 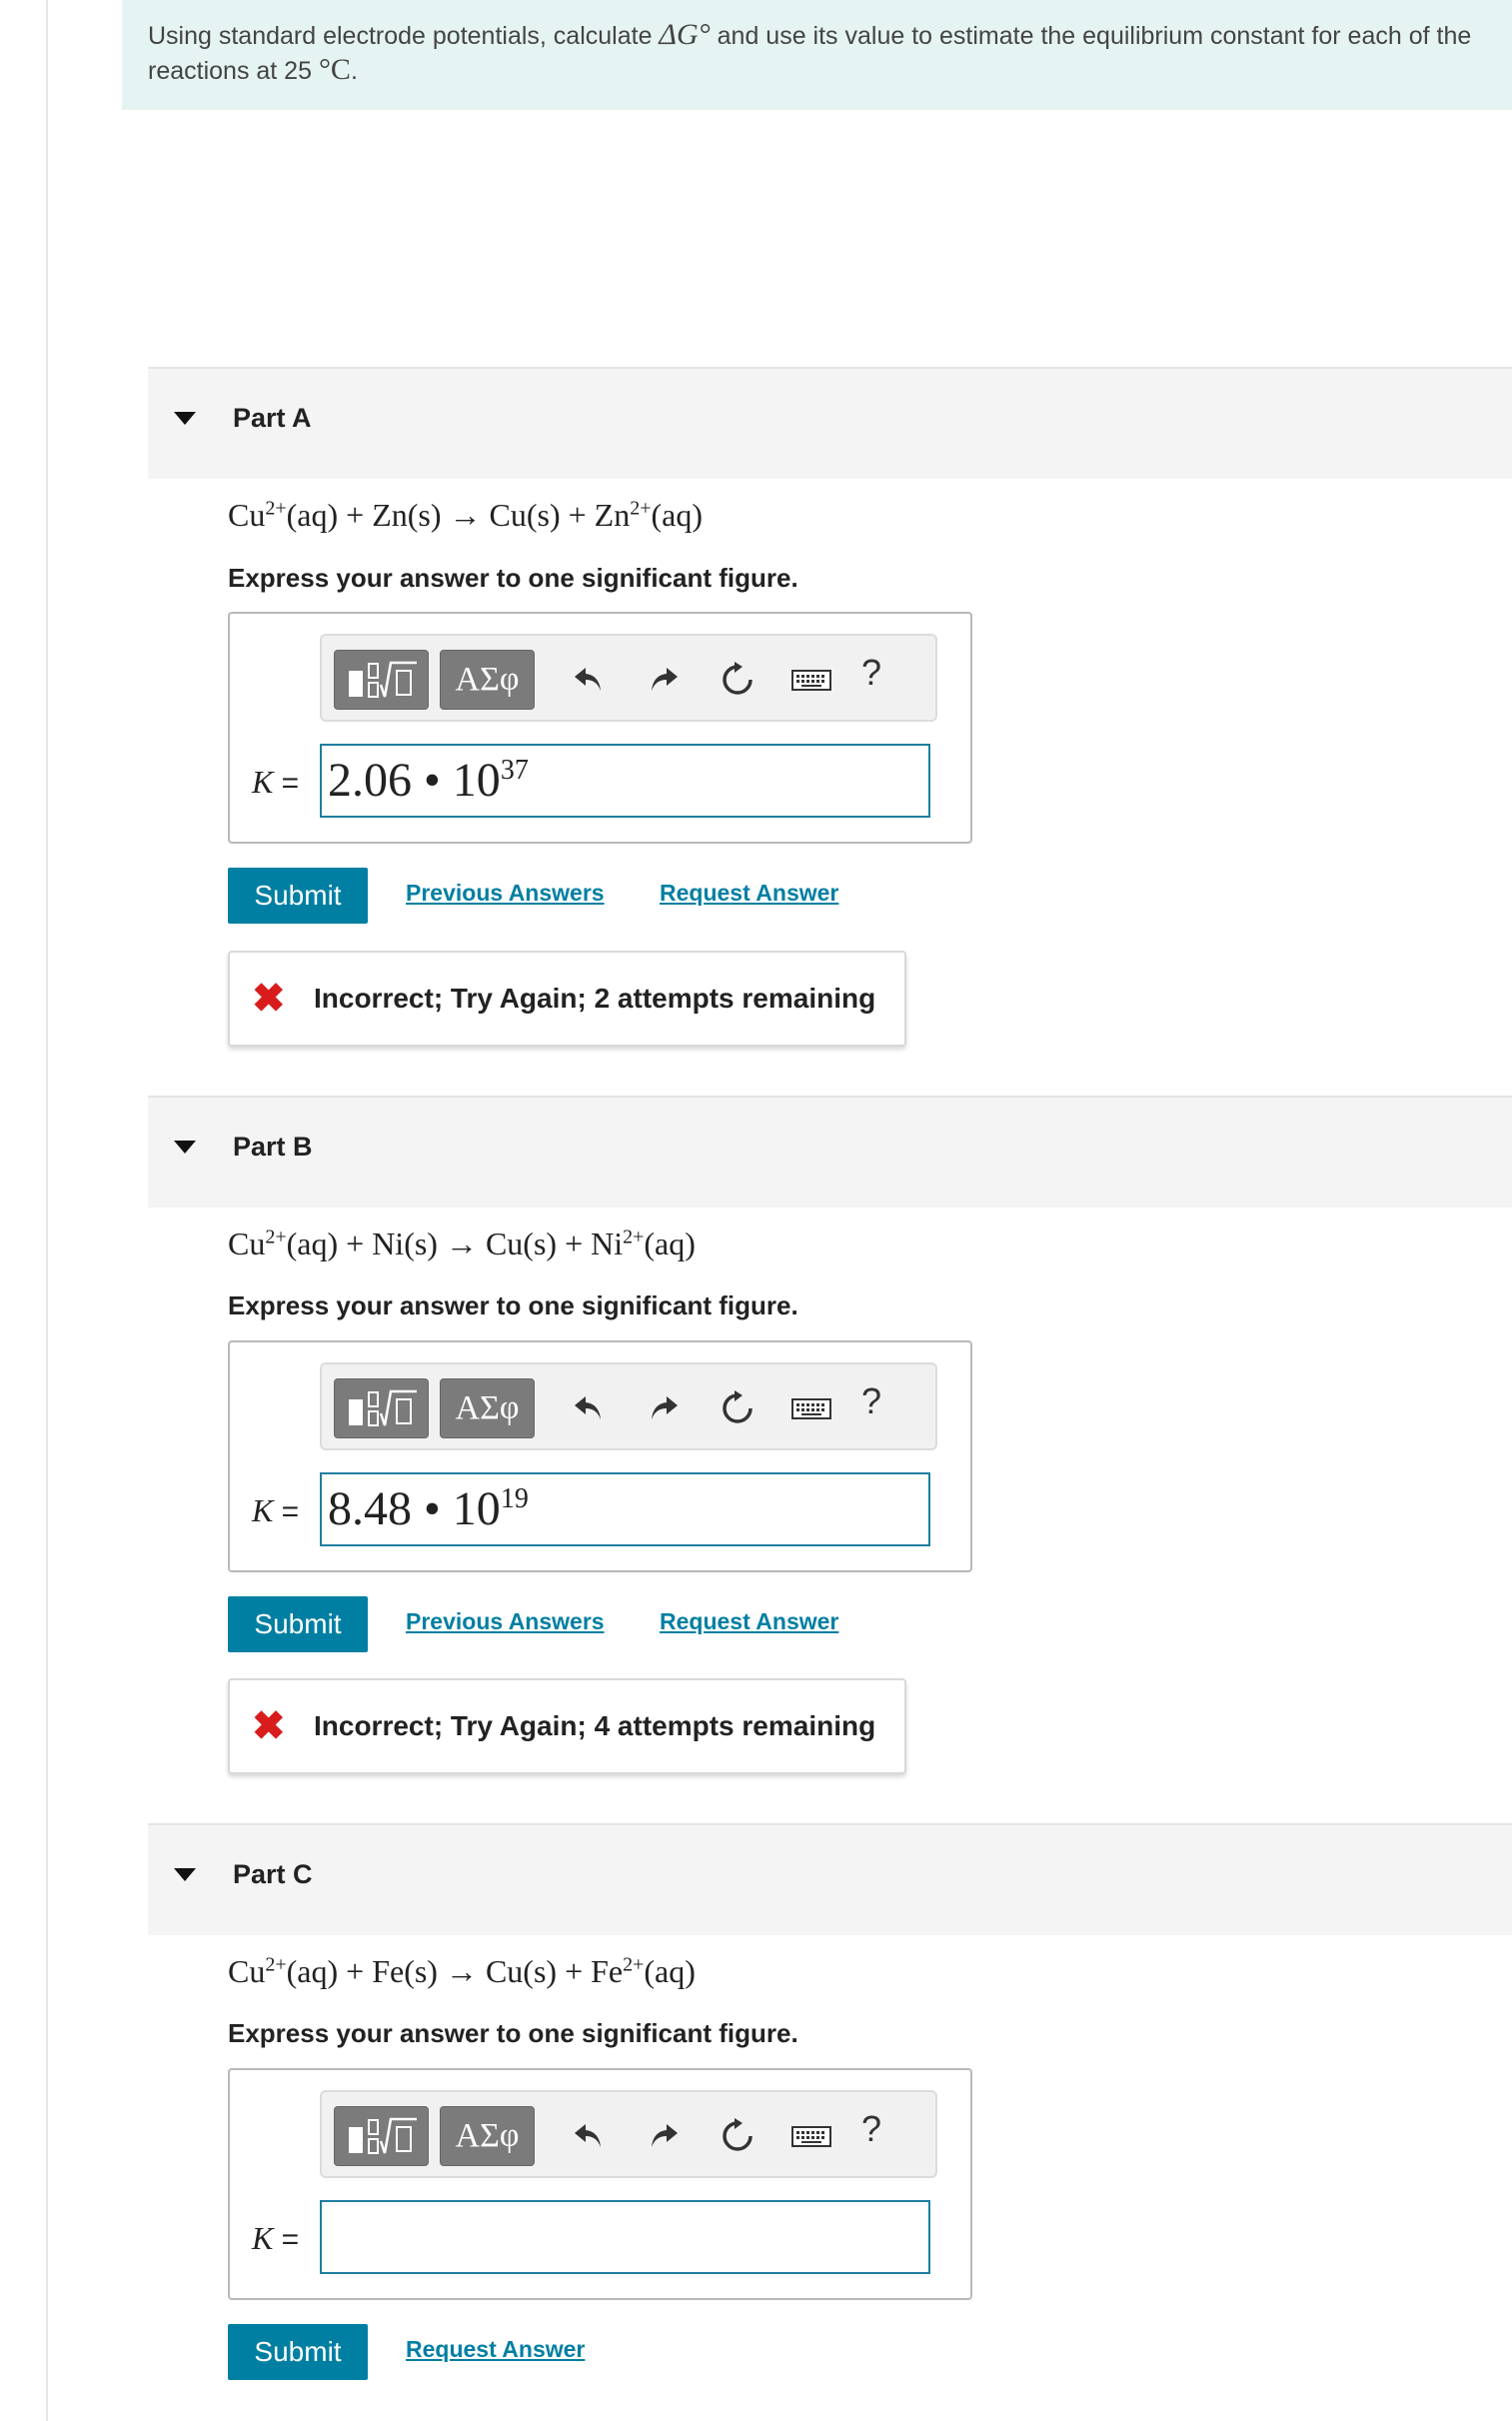 What do you see at coordinates (625, 1509) in the screenshot?
I see `k-answer-input: 8.48 • 1019` at bounding box center [625, 1509].